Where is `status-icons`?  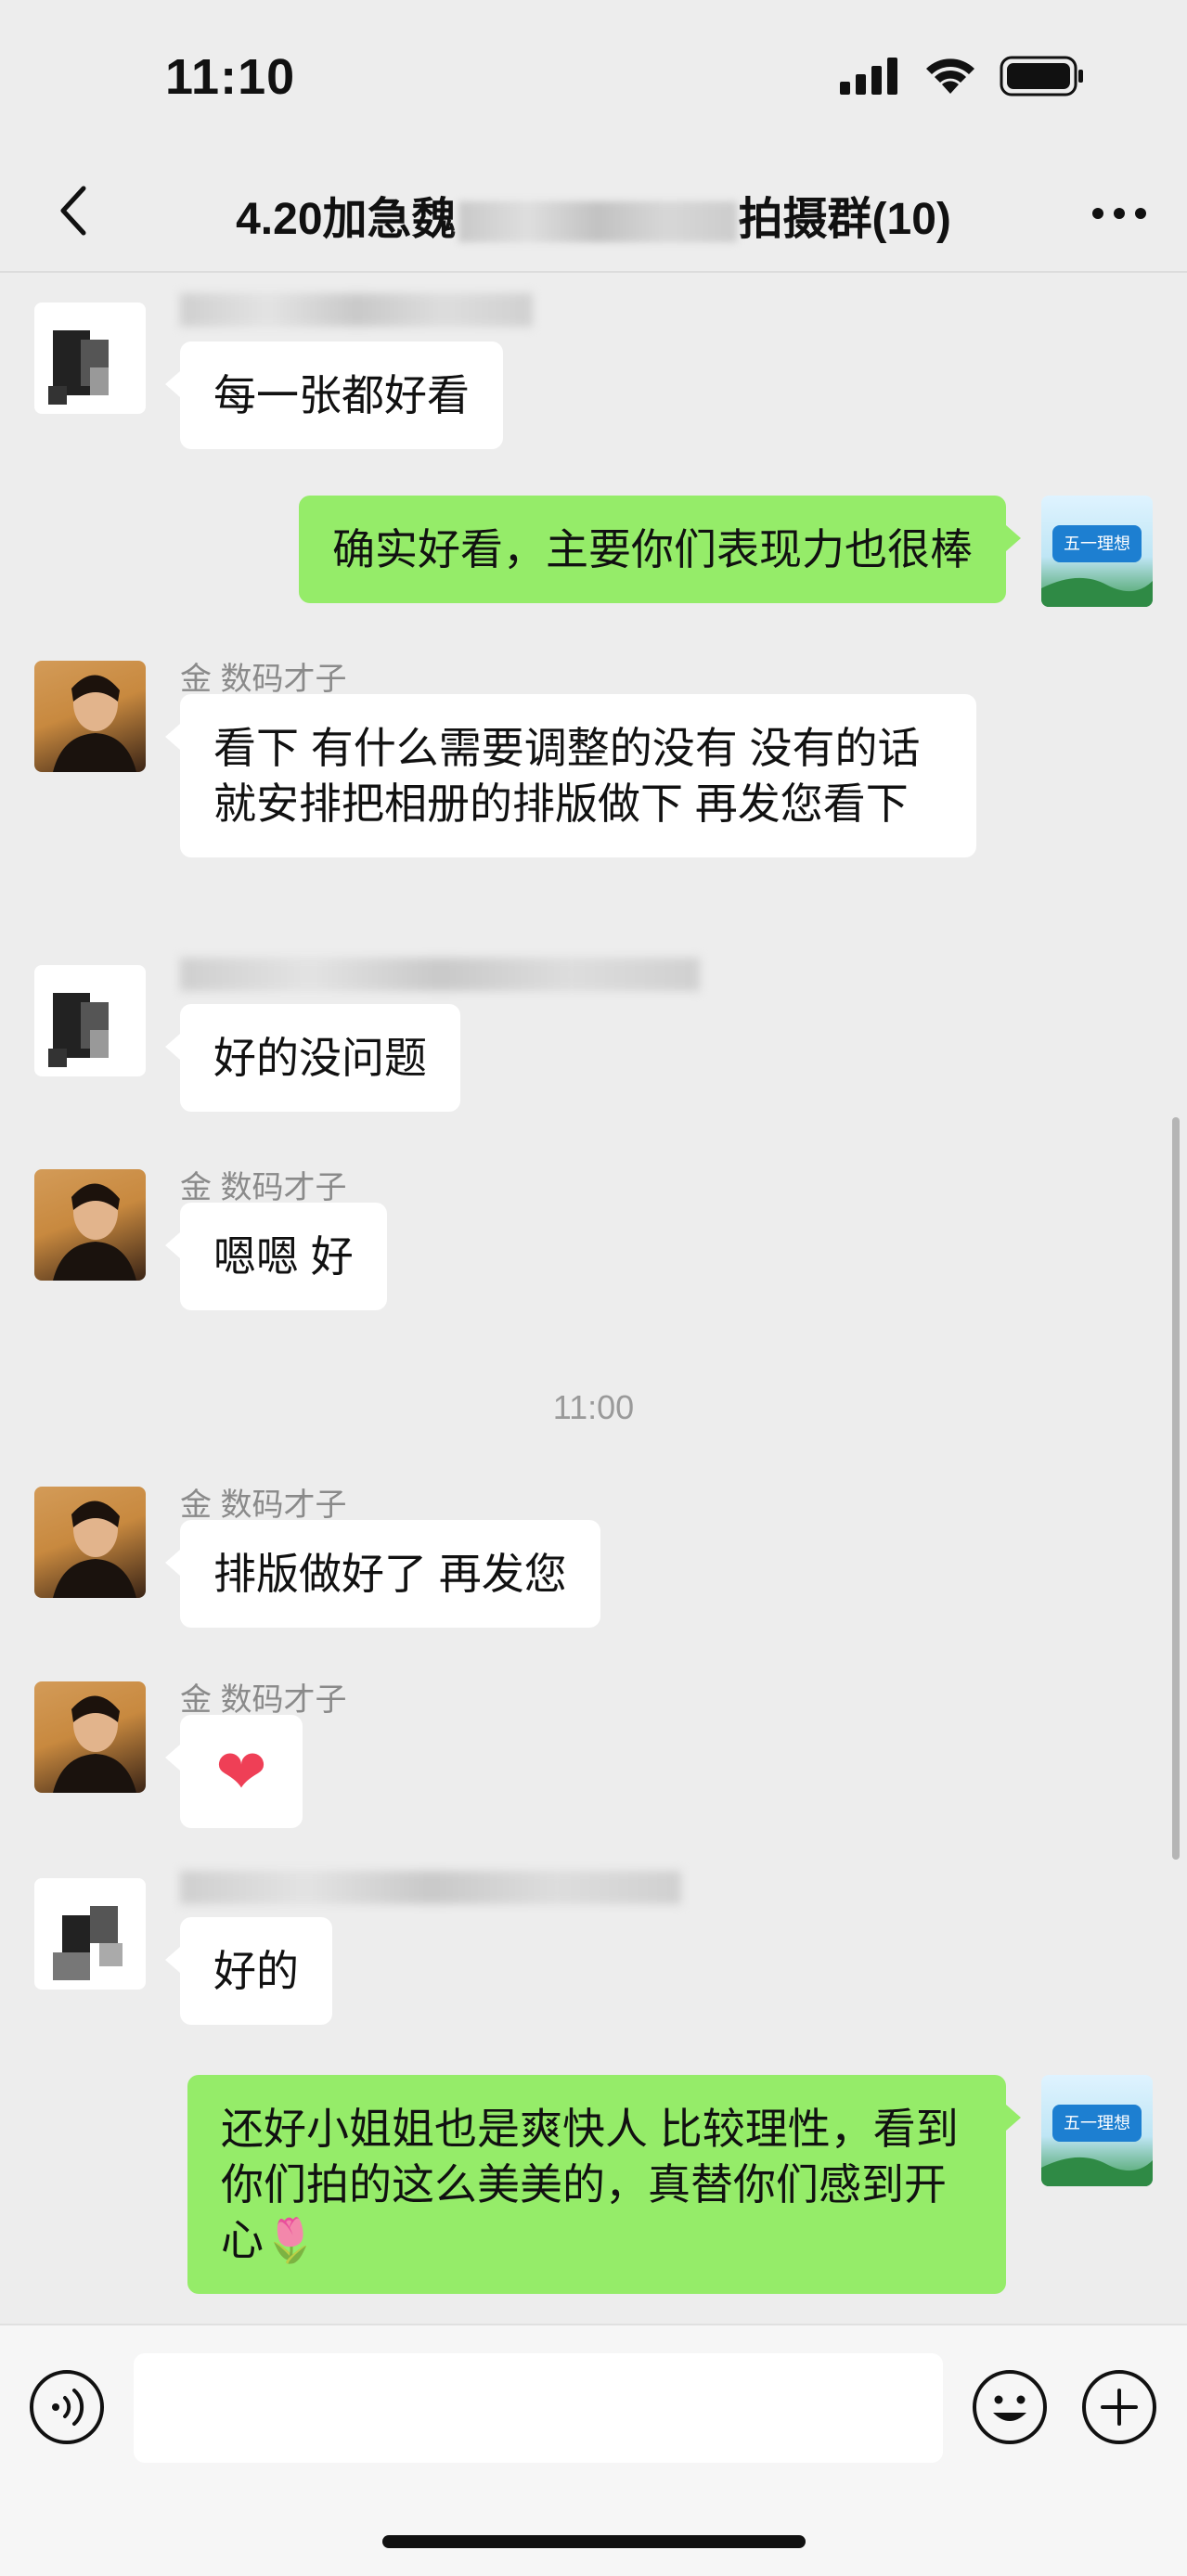 status-icons is located at coordinates (963, 76).